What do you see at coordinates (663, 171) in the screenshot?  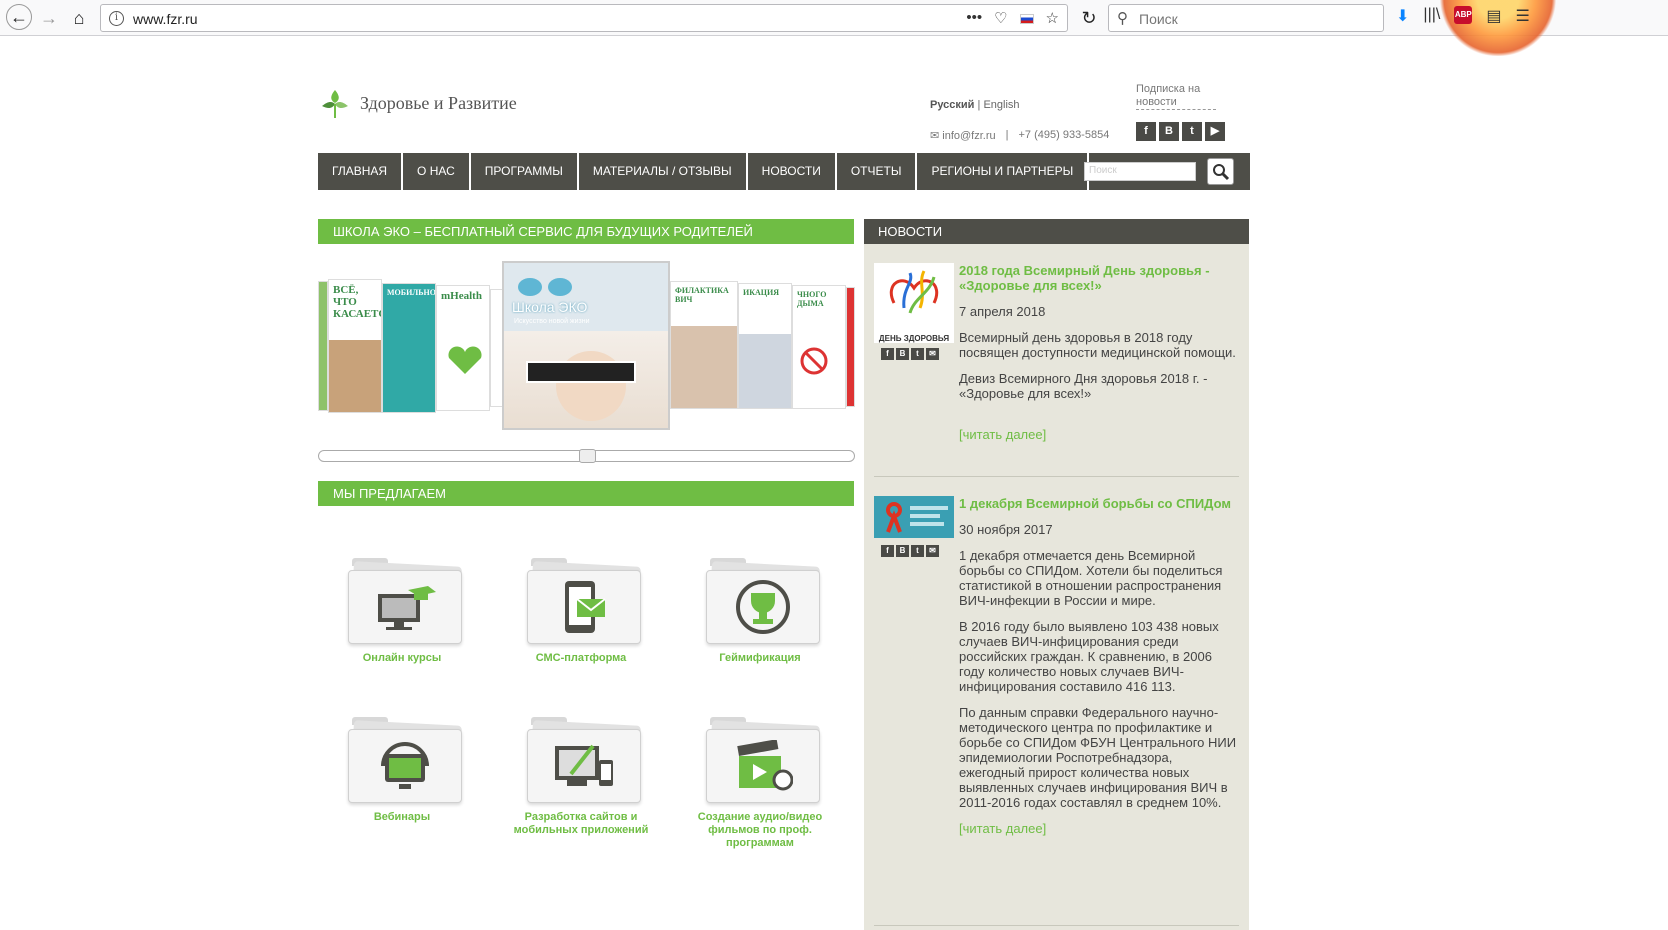 I see `menu-item-materials: МАТЕРИАЛЫ / ОТЗЫВЫ` at bounding box center [663, 171].